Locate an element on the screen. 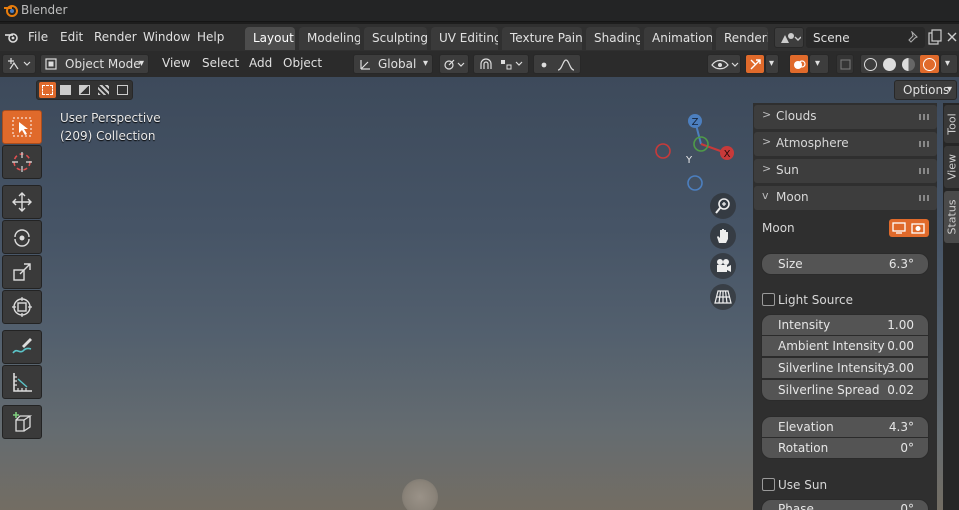  select-extend-icon is located at coordinates (65, 90).